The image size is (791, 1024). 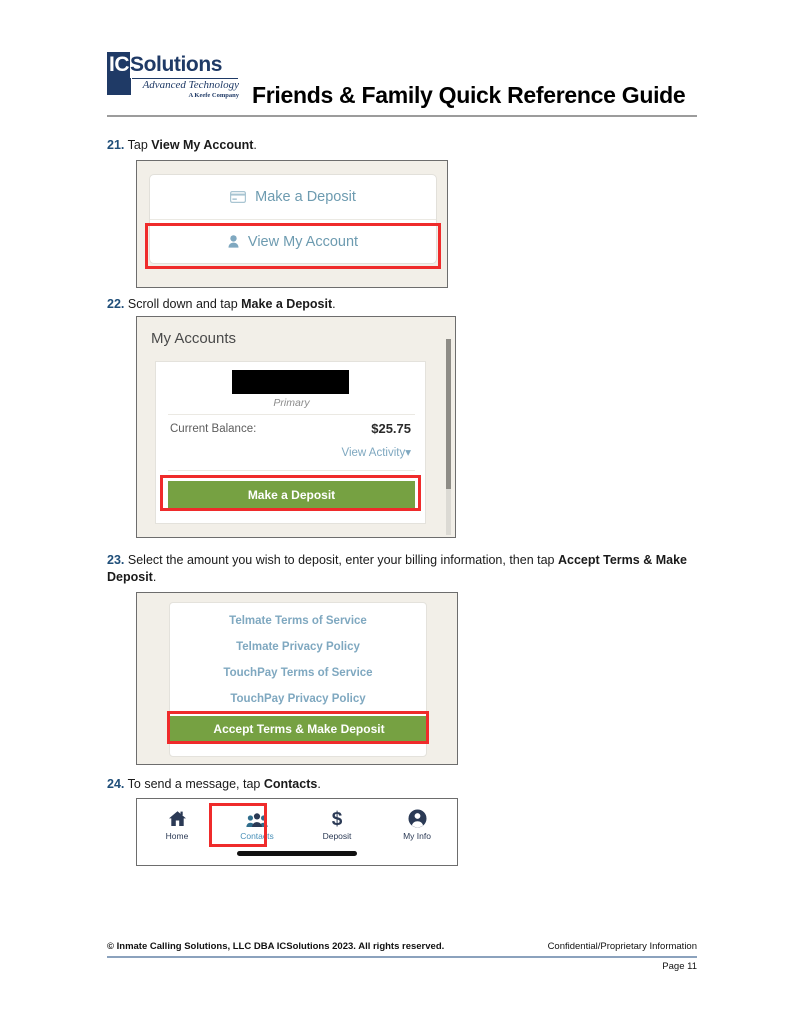 What do you see at coordinates (291, 495) in the screenshot?
I see `make-a-deposit-button: Make a Deposit` at bounding box center [291, 495].